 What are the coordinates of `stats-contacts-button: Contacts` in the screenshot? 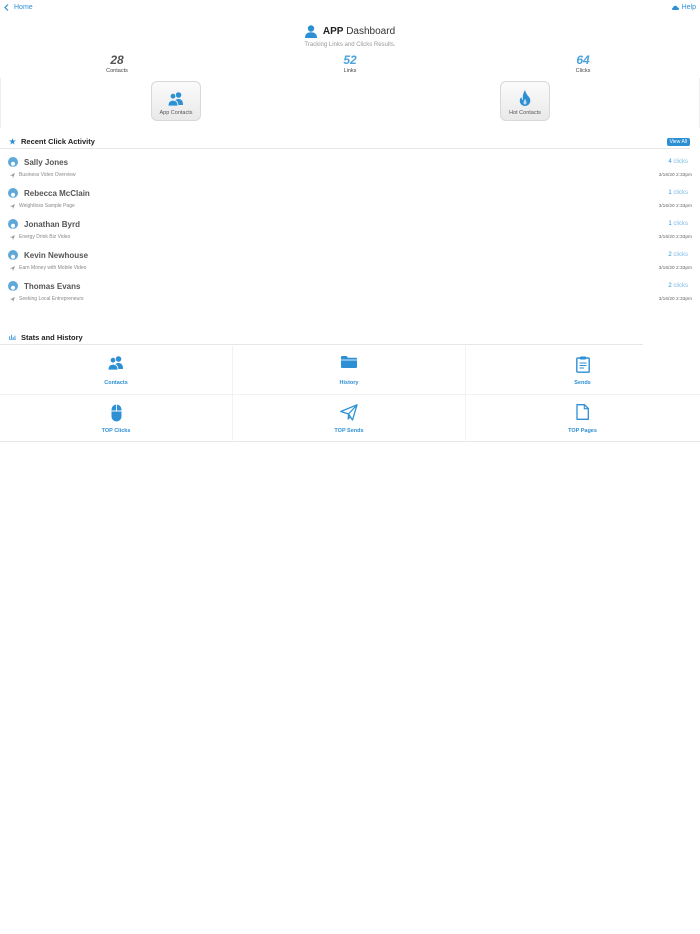 It's located at (116, 370).